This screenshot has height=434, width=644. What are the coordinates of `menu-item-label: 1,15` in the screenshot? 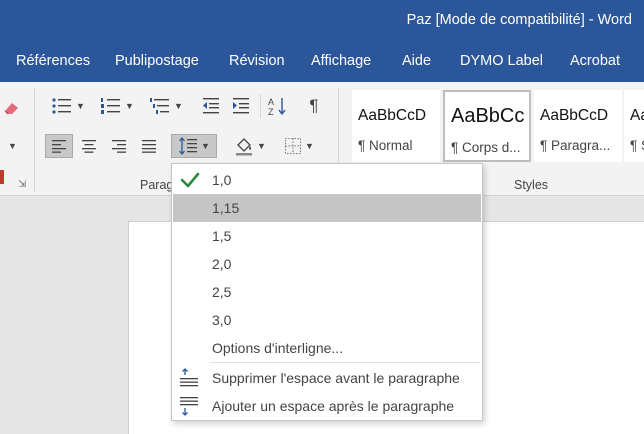 It's located at (226, 208).